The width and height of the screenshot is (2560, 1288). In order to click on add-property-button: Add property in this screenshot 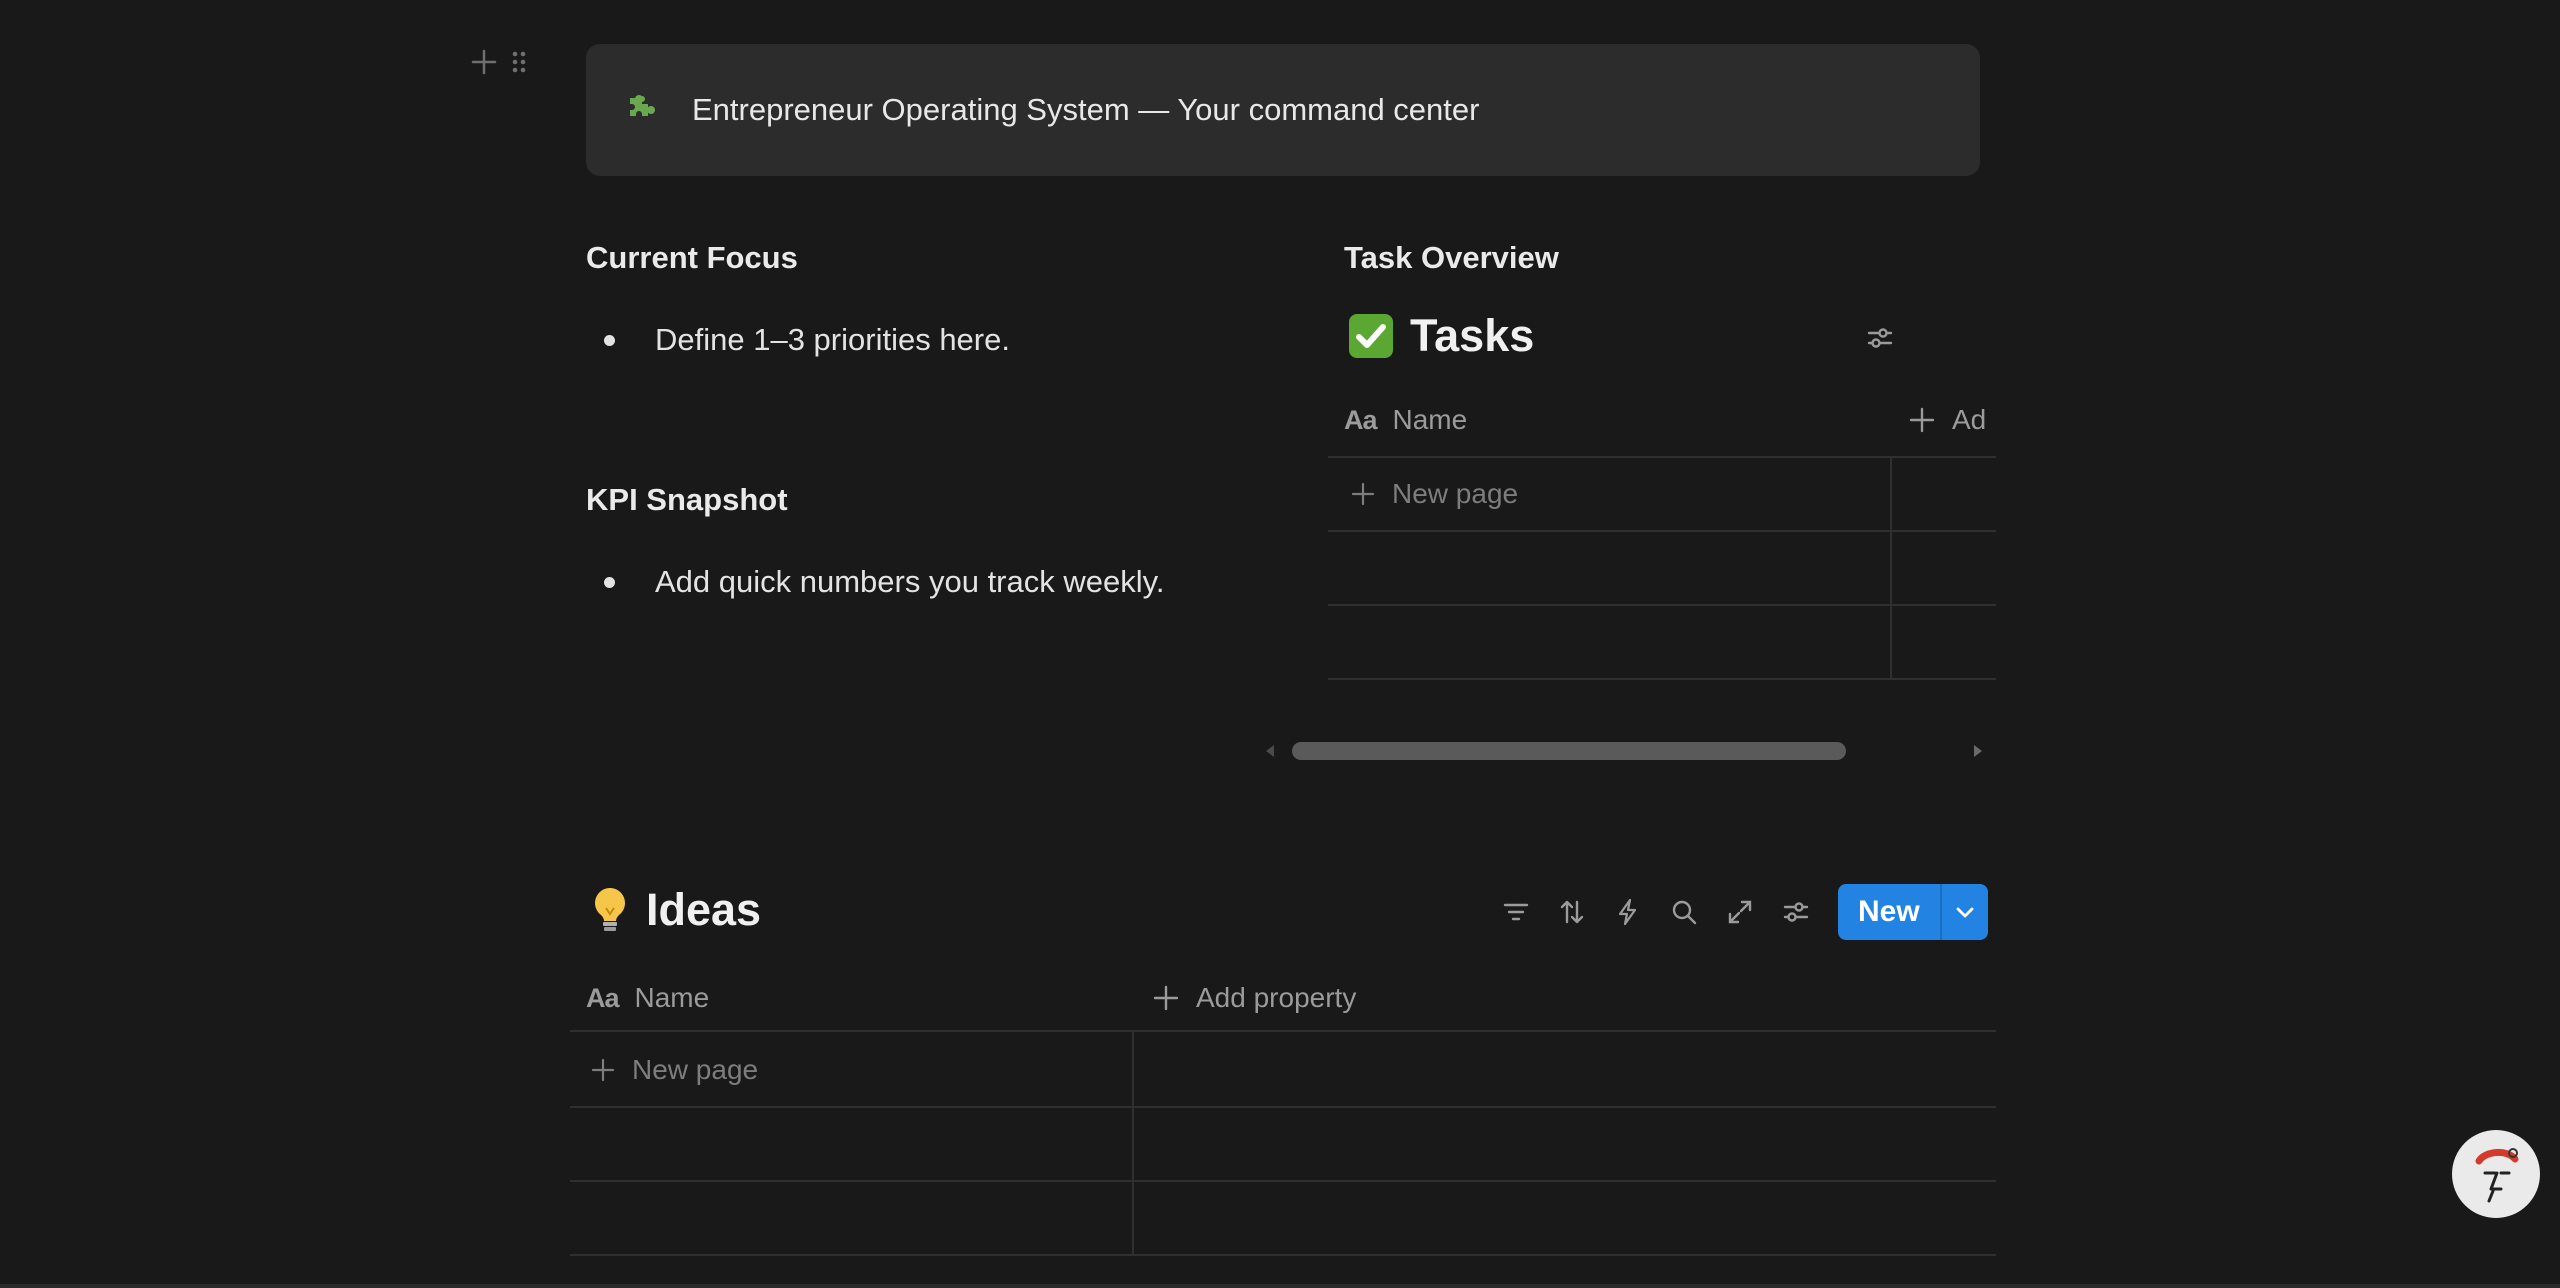, I will do `click(1254, 998)`.